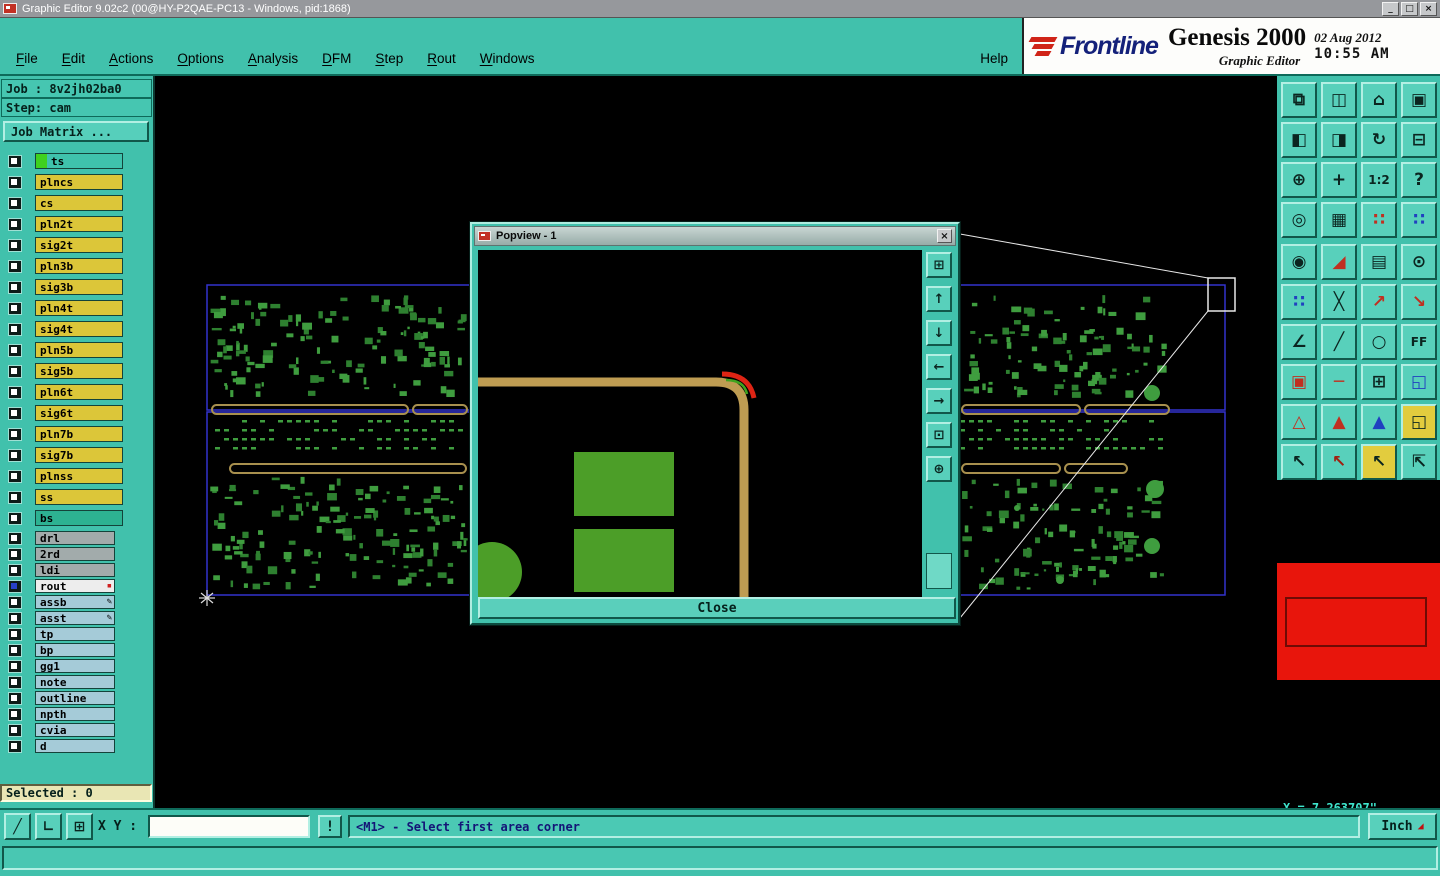 The image size is (1440, 876). I want to click on pan-left-button: ←, so click(939, 367).